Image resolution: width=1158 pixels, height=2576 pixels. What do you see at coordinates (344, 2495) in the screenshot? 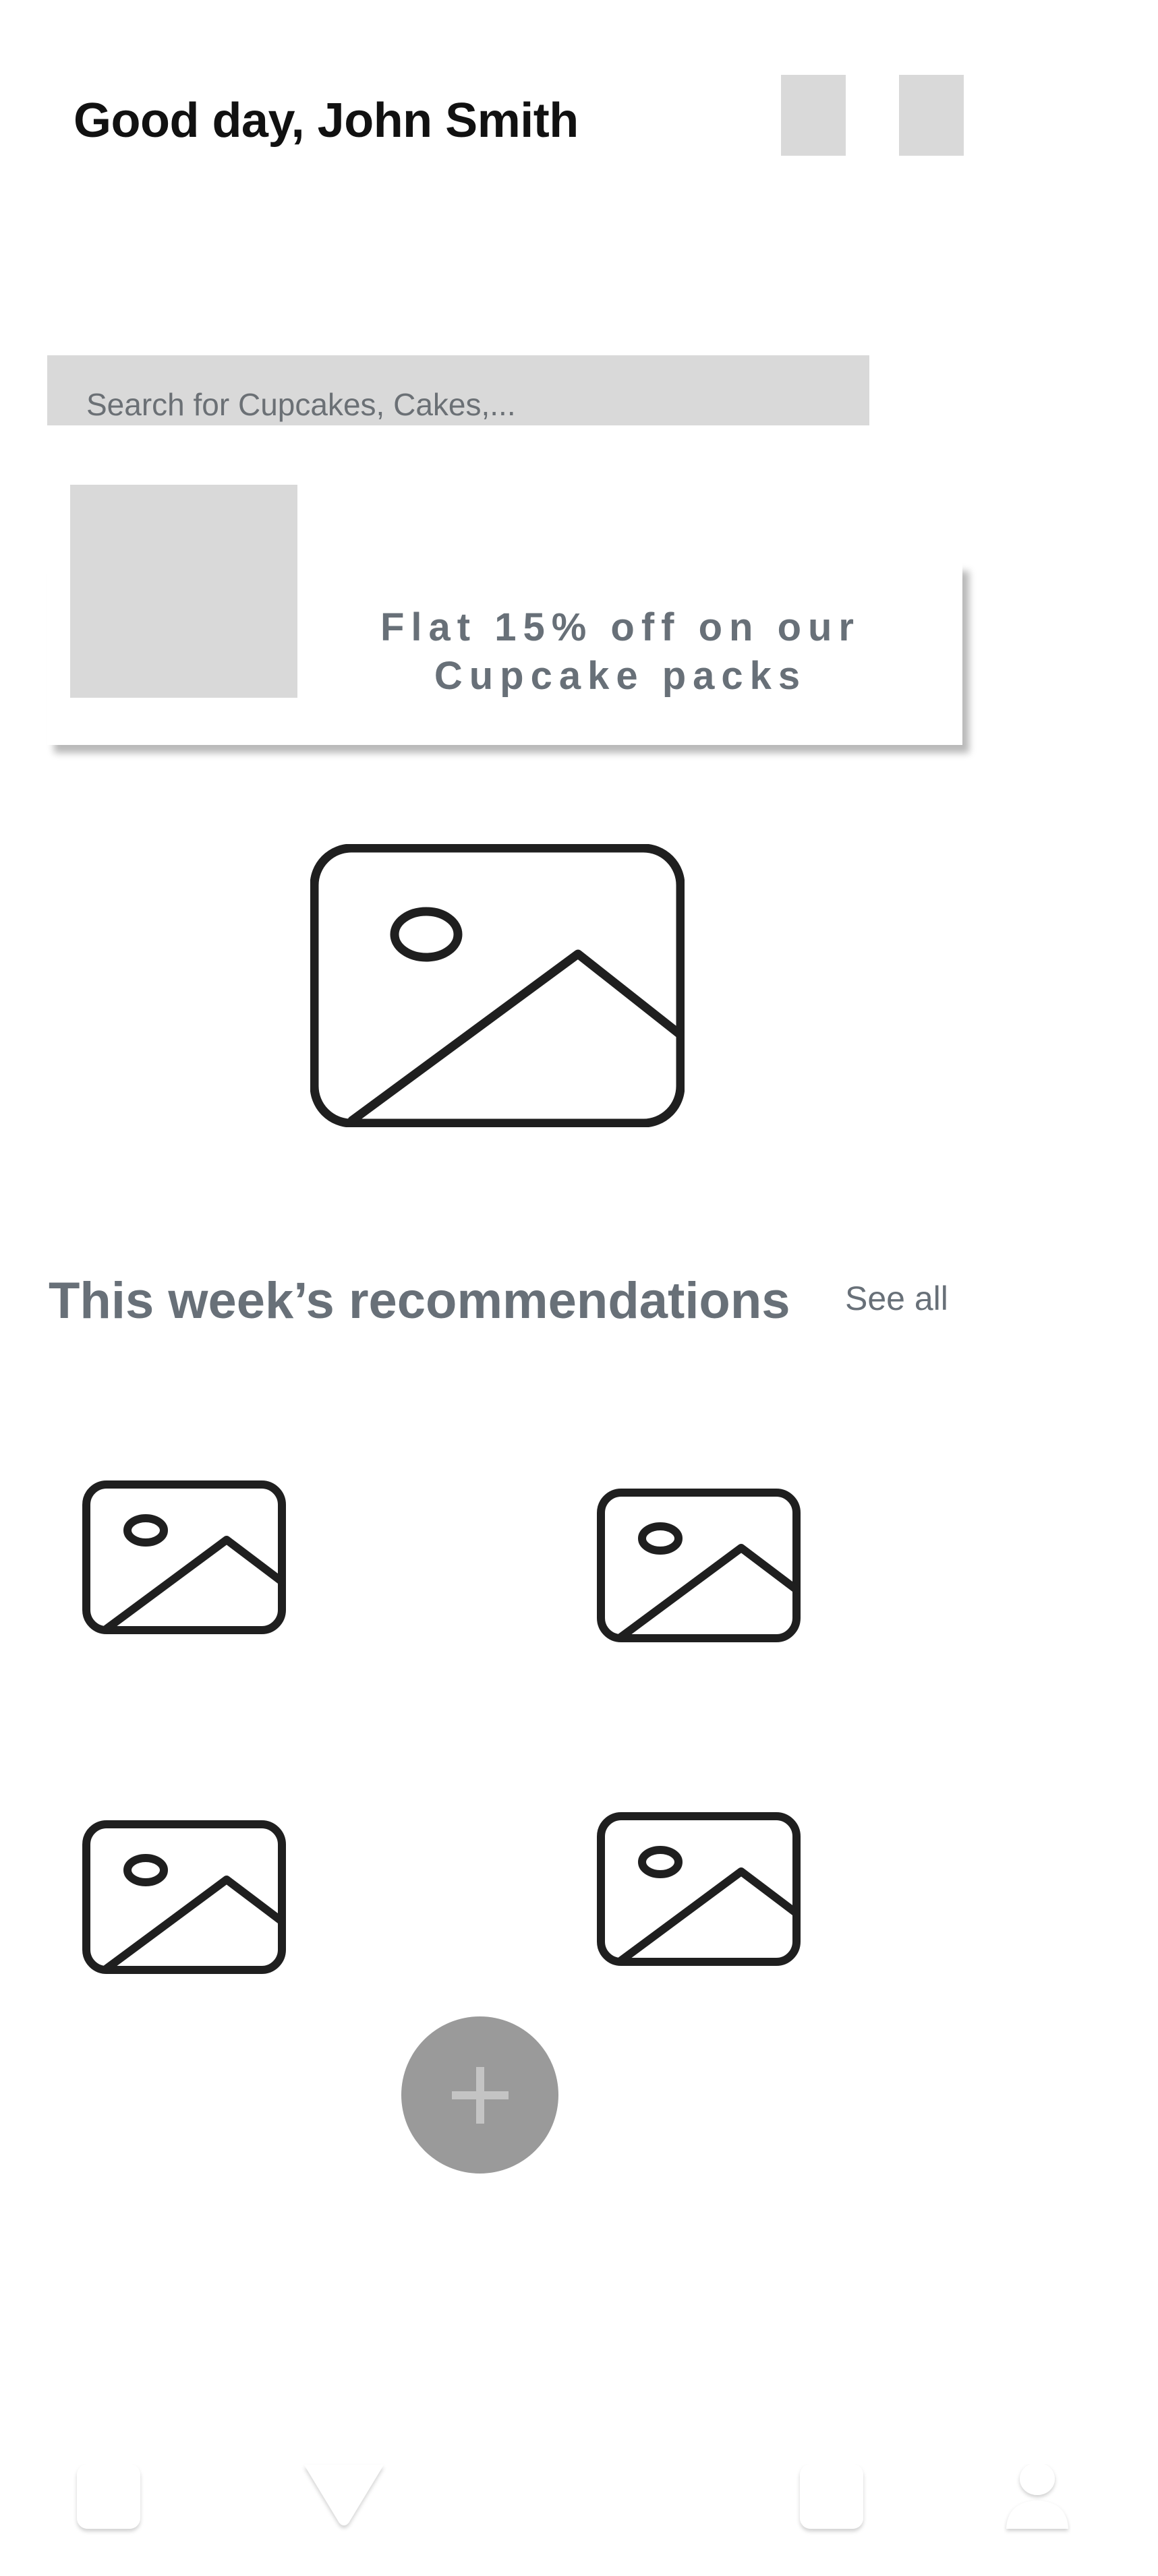
I see `chevron-down-icon` at bounding box center [344, 2495].